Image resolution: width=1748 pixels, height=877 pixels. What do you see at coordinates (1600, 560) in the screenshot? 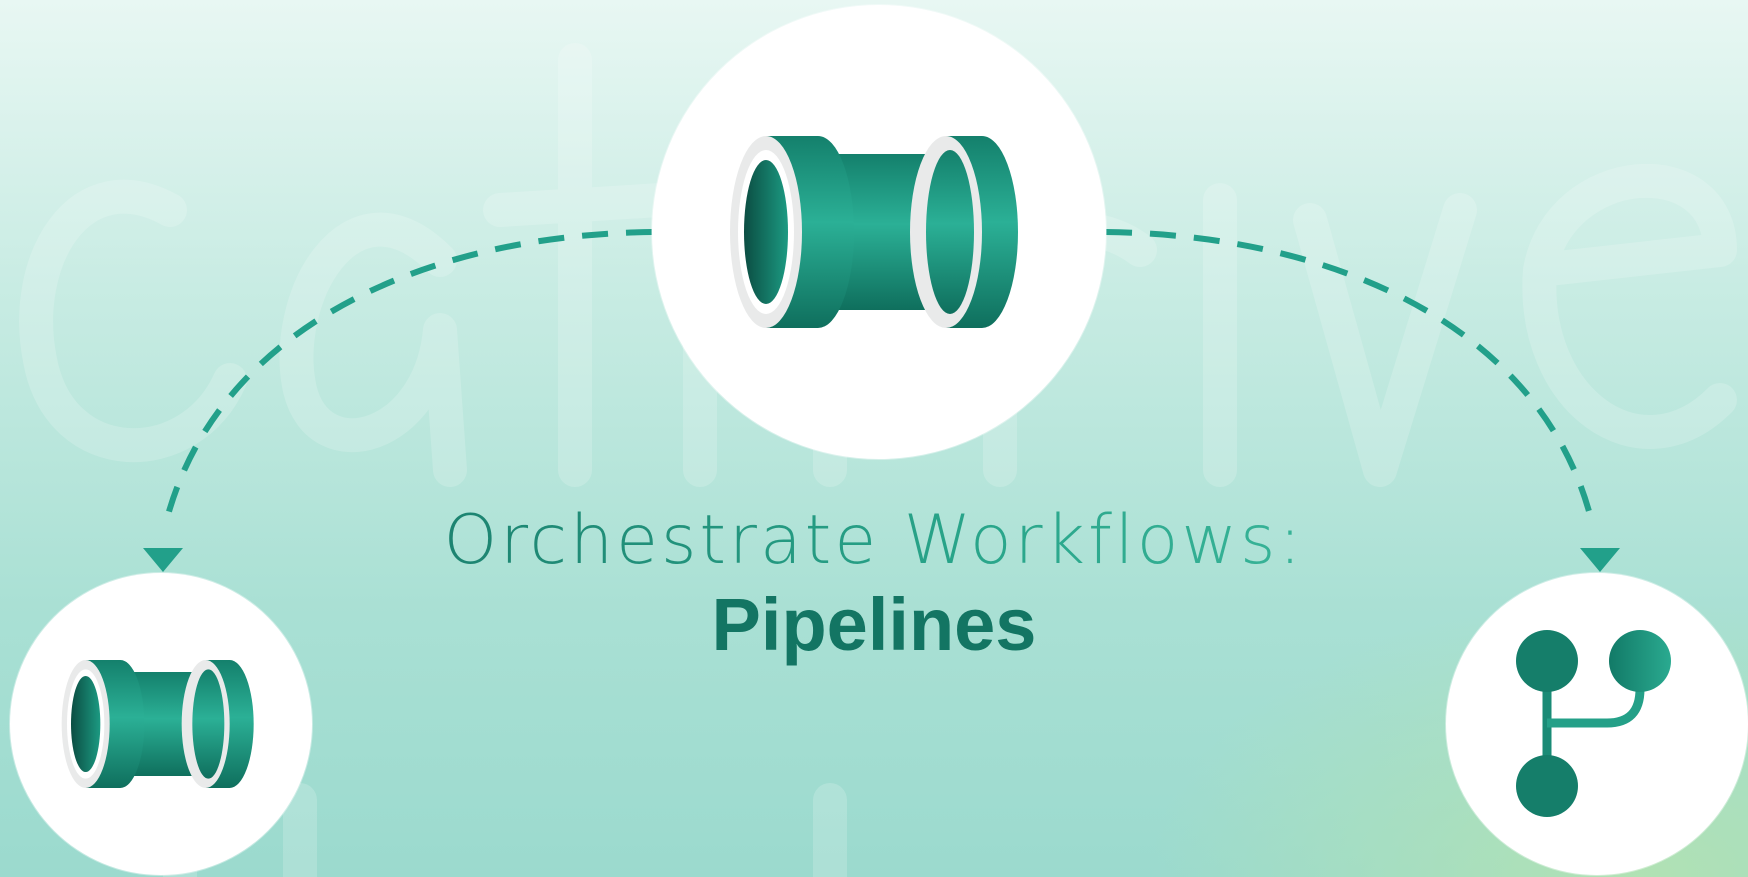
I see `arrowhead-right` at bounding box center [1600, 560].